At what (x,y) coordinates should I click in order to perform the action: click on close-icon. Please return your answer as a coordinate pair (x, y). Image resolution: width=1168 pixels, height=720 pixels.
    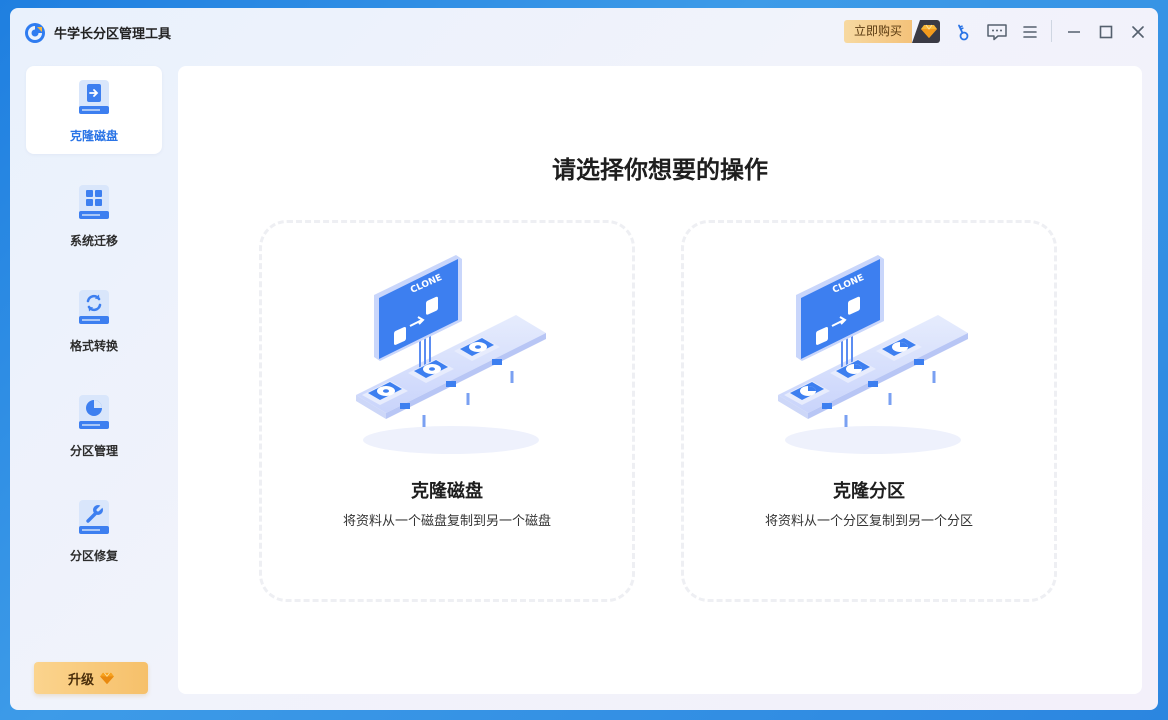
    Looking at the image, I should click on (1138, 32).